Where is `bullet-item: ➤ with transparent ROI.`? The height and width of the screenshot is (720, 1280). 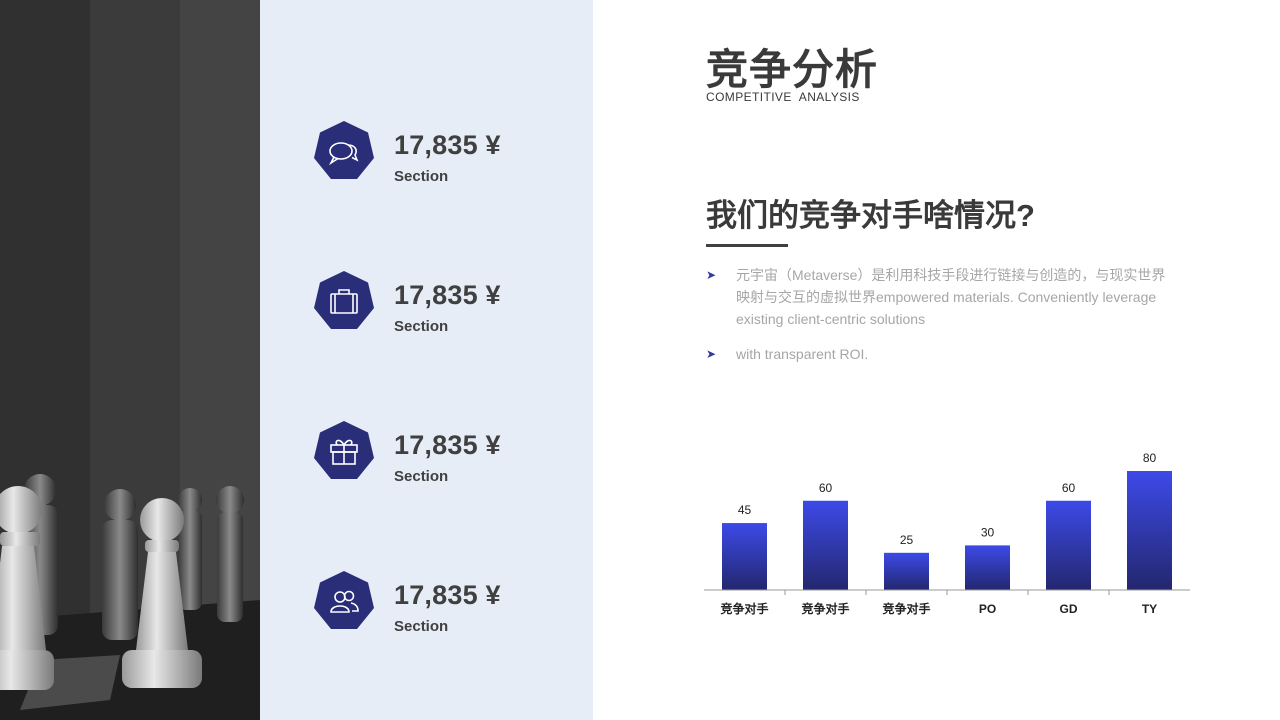
bullet-item: ➤ with transparent ROI. is located at coordinates (941, 354).